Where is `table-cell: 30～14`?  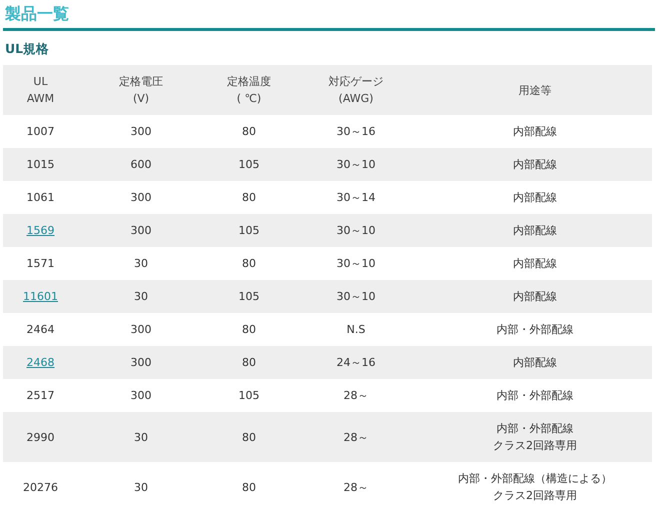 table-cell: 30～14 is located at coordinates (356, 197).